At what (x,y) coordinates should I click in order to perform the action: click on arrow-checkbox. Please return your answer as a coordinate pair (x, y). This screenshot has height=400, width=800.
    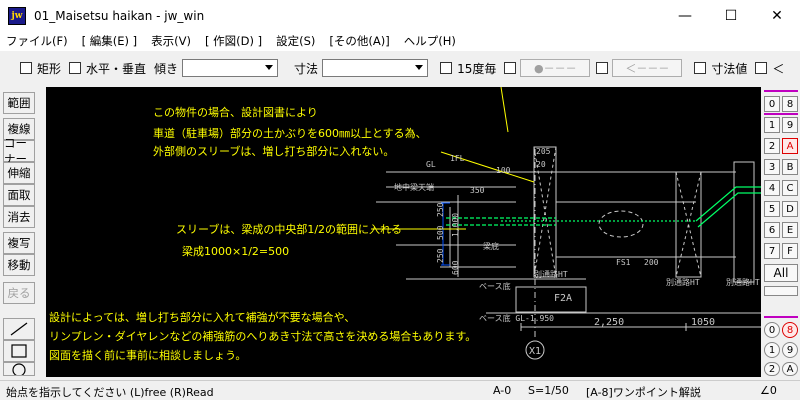
    Looking at the image, I should click on (602, 68).